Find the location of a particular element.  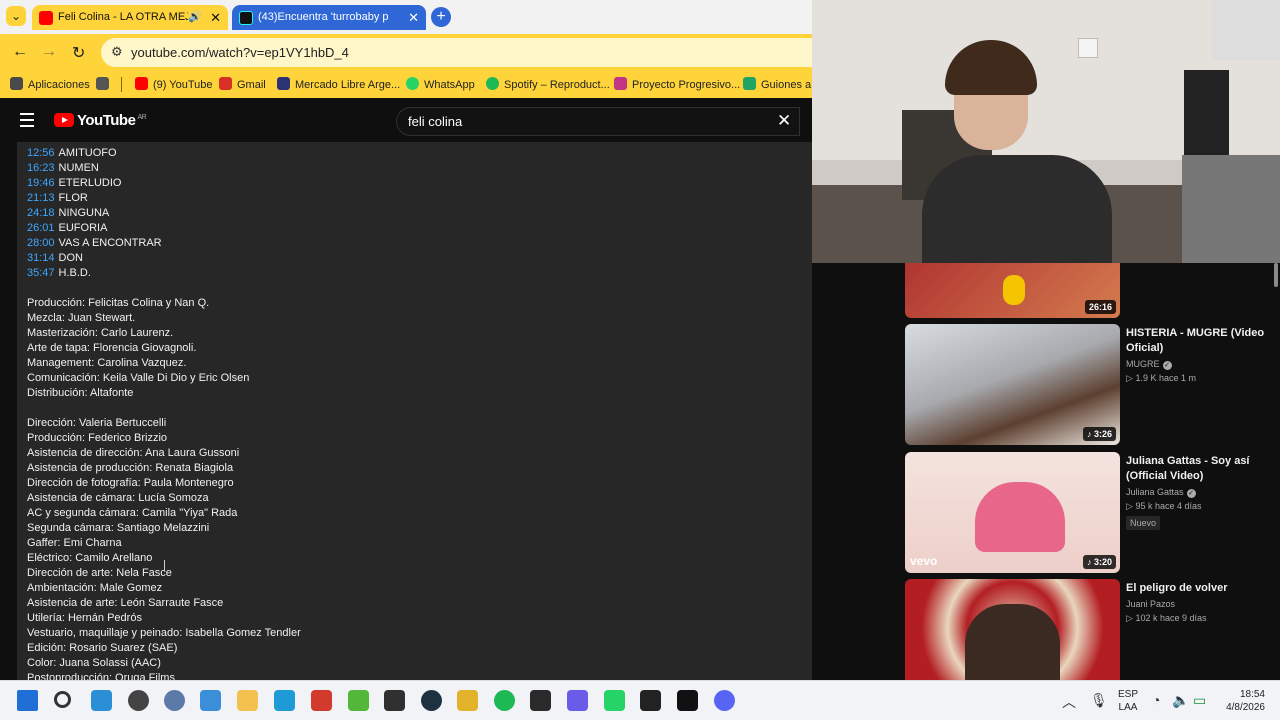

photos-icon is located at coordinates (210, 700).